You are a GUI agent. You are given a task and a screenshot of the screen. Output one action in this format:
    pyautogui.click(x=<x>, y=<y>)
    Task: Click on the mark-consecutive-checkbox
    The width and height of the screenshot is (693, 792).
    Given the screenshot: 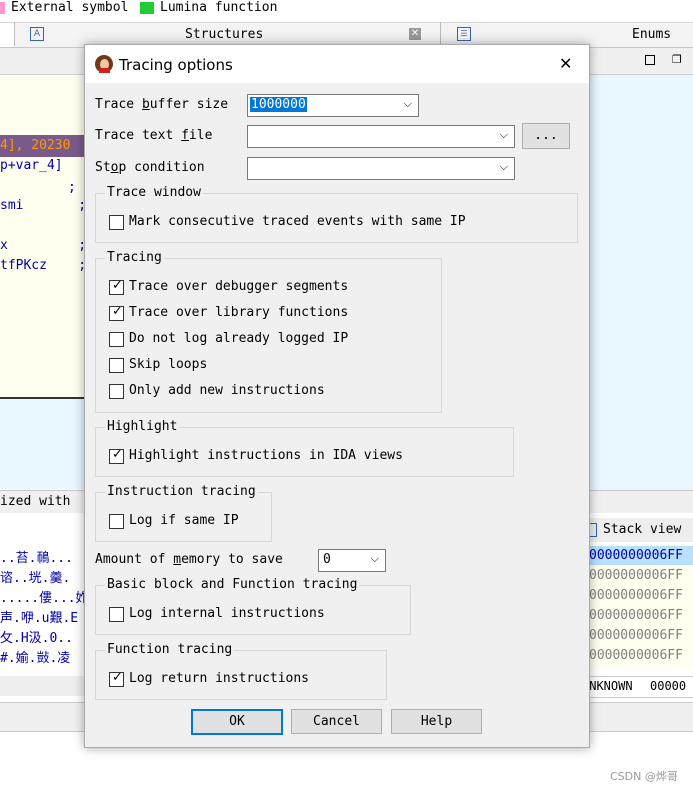 What is the action you would take?
    pyautogui.click(x=116, y=222)
    